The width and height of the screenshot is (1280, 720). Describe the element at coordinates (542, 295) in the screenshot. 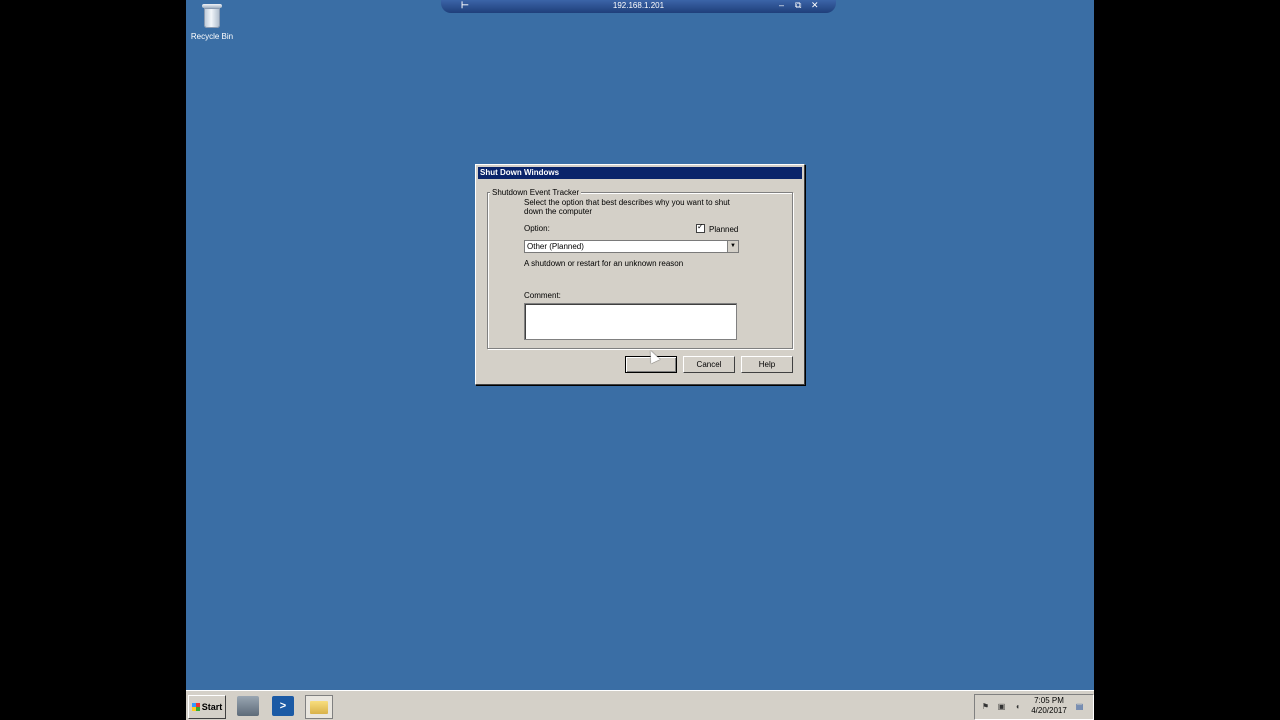

I see `comment-label: Comment:` at that location.